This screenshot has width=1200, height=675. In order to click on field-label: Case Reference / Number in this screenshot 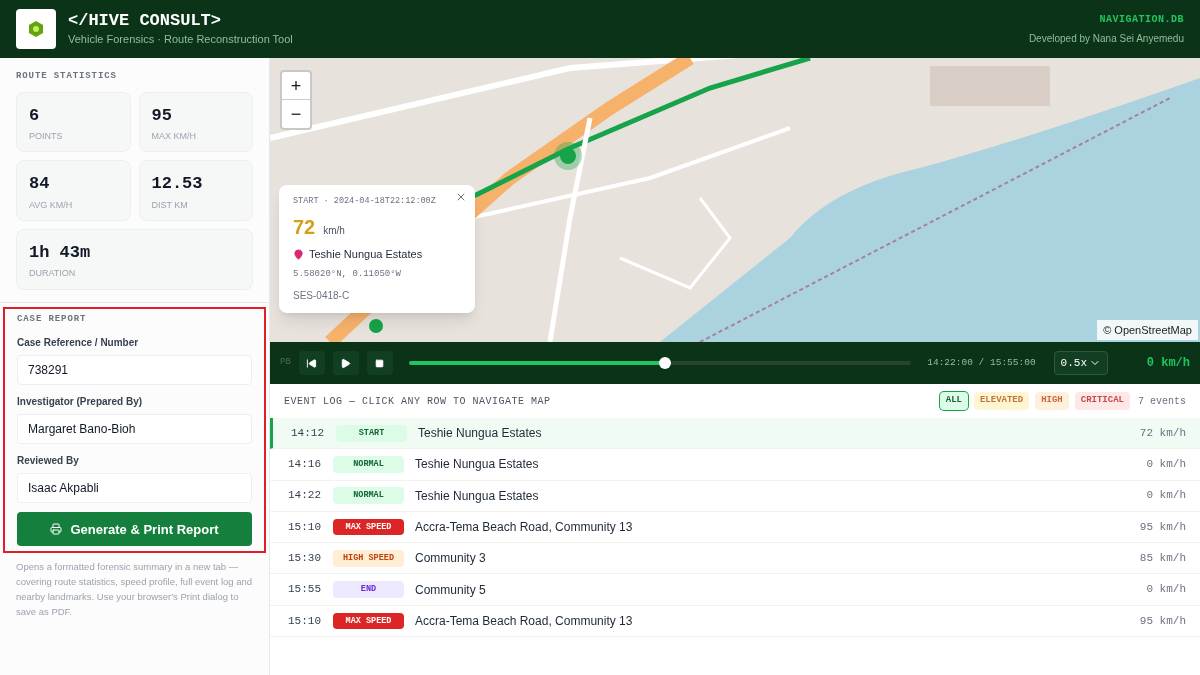, I will do `click(78, 343)`.